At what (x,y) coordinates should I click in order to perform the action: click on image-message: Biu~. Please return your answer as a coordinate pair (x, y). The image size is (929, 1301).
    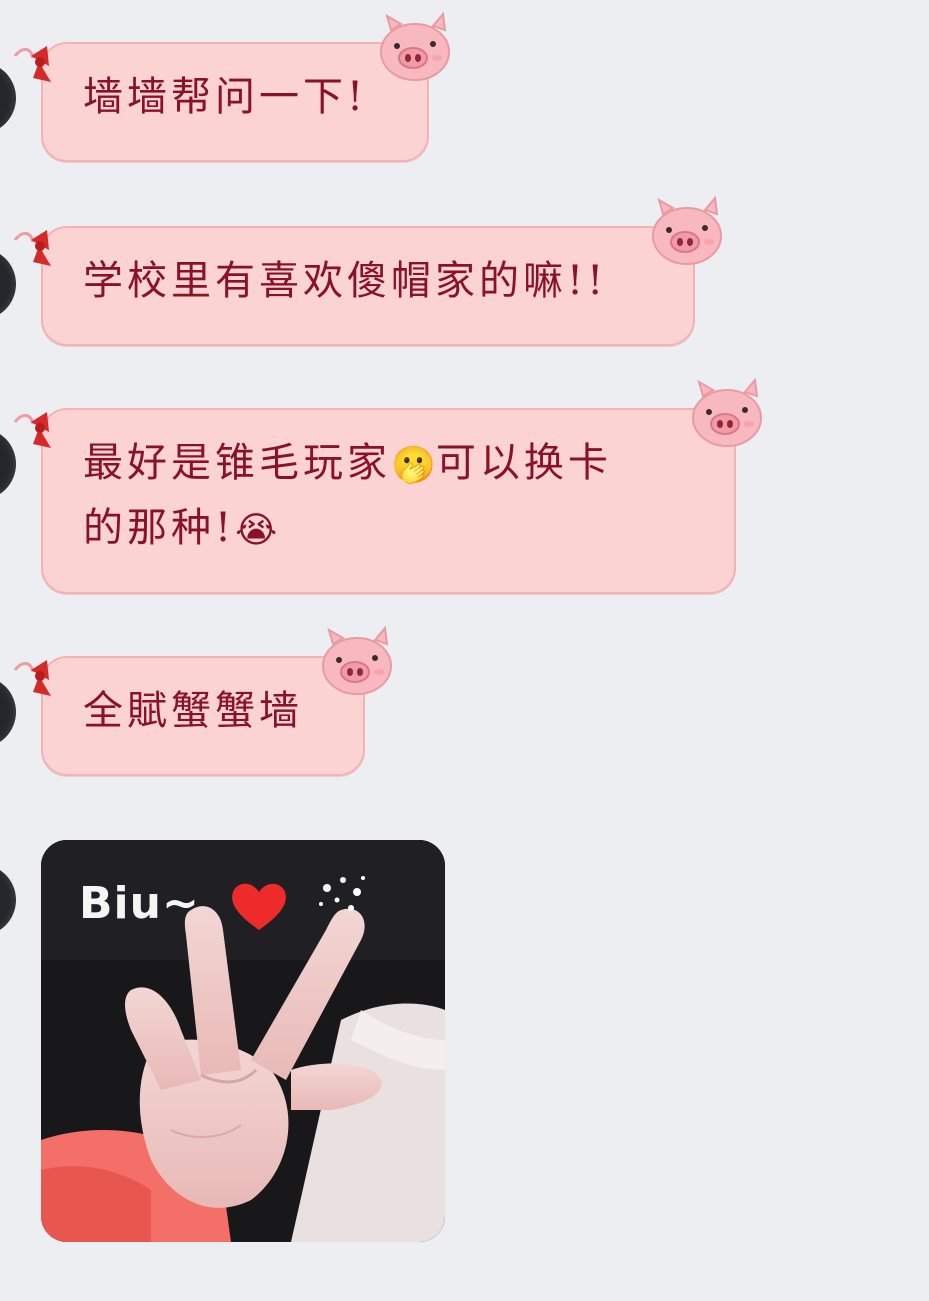
    Looking at the image, I should click on (243, 1041).